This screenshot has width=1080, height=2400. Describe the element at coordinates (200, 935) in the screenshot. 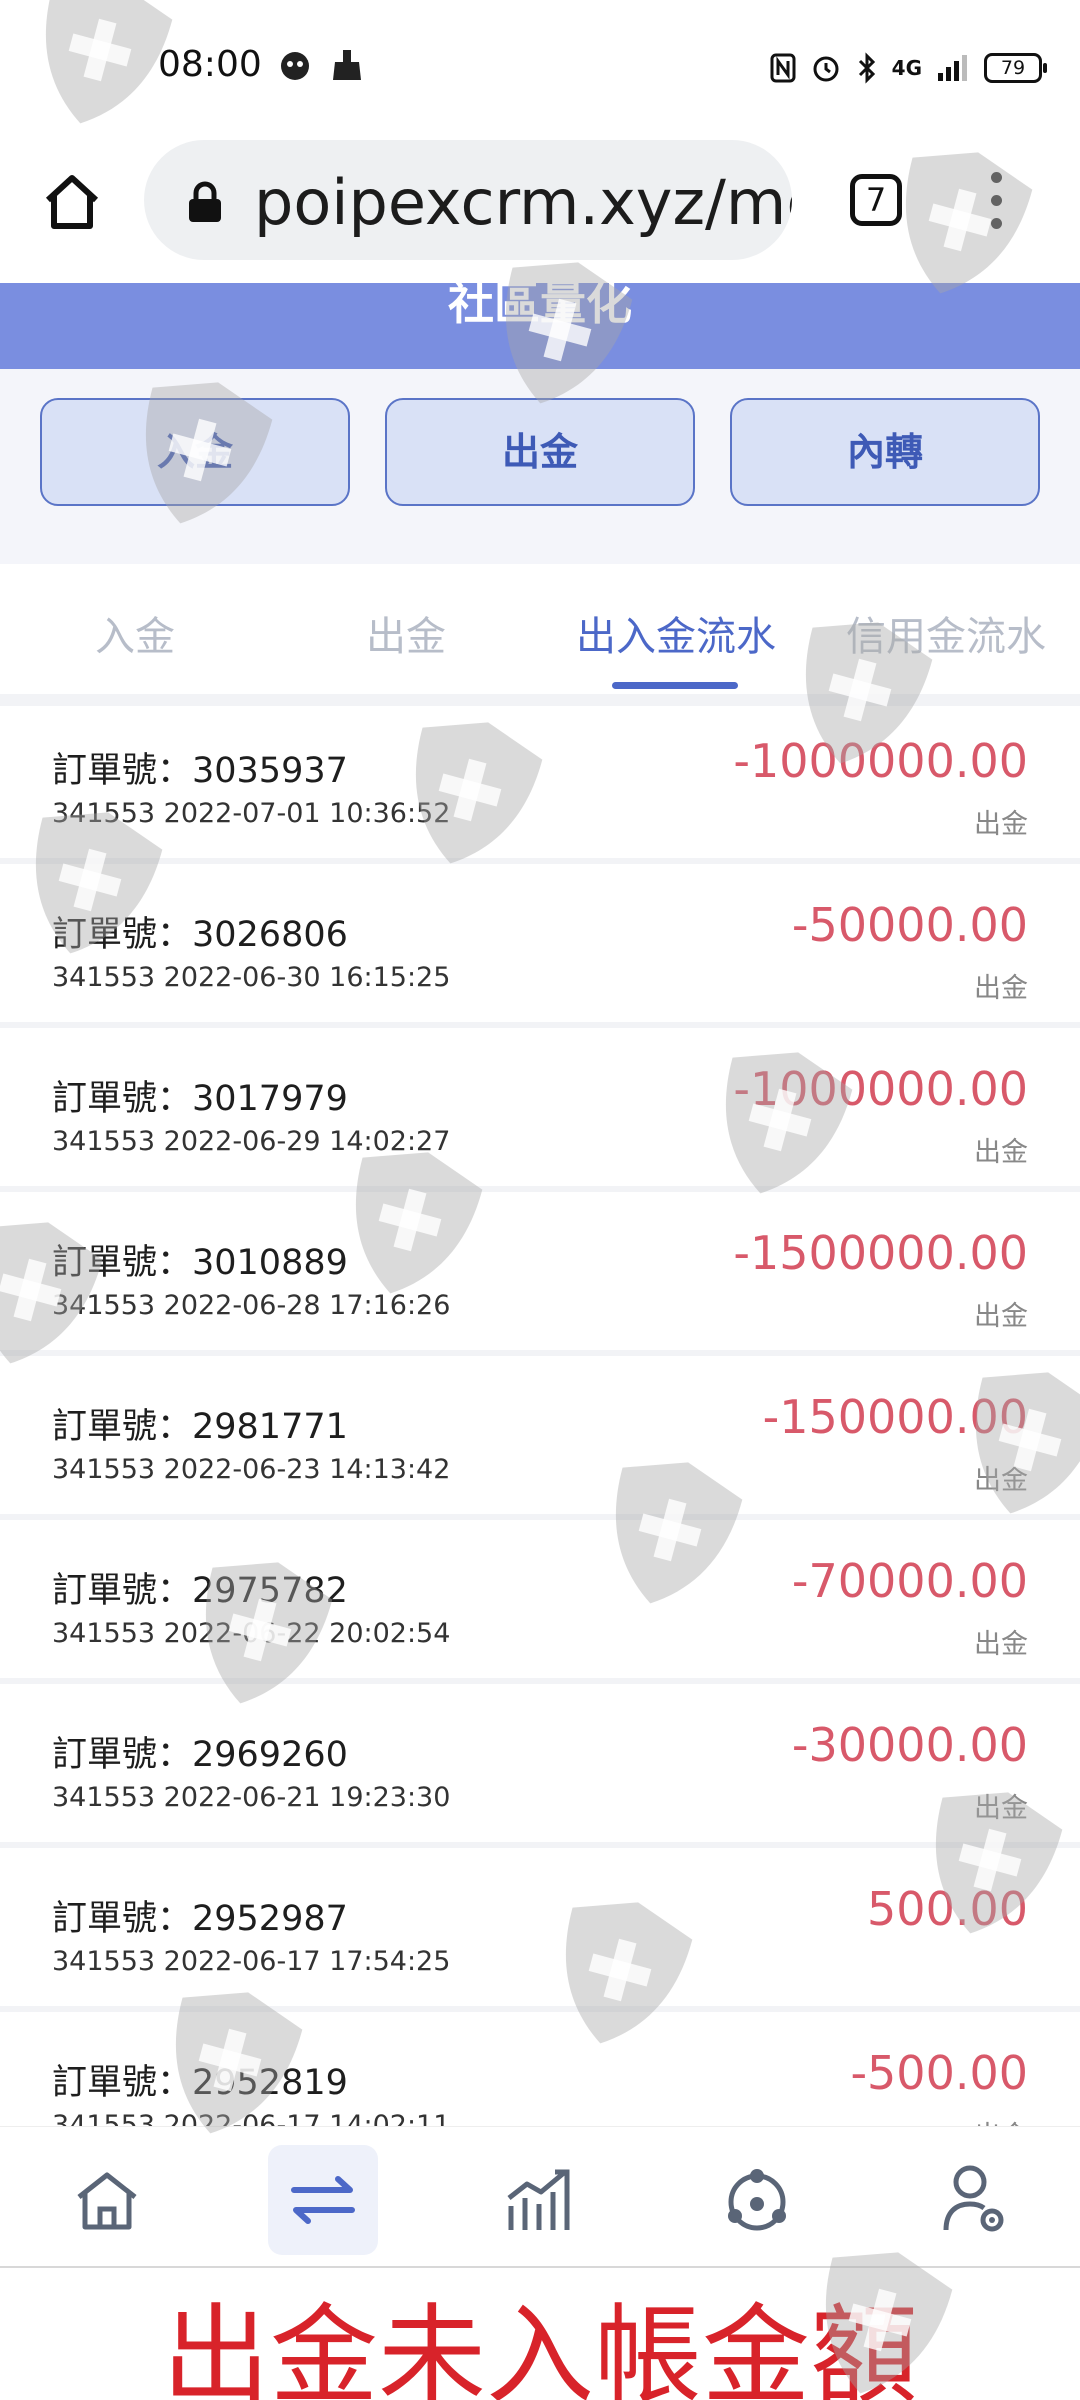

I see `order-number: 訂單號：3026806` at that location.